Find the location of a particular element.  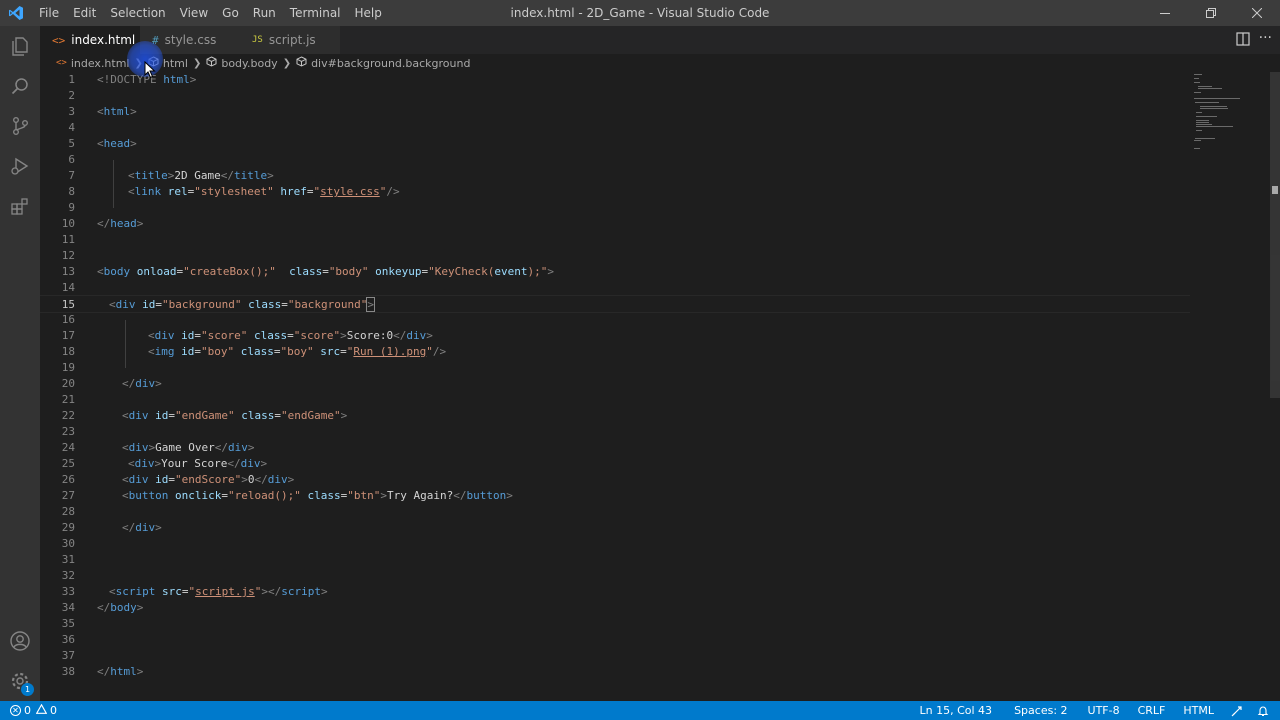

line-number: 32 is located at coordinates (68, 575).